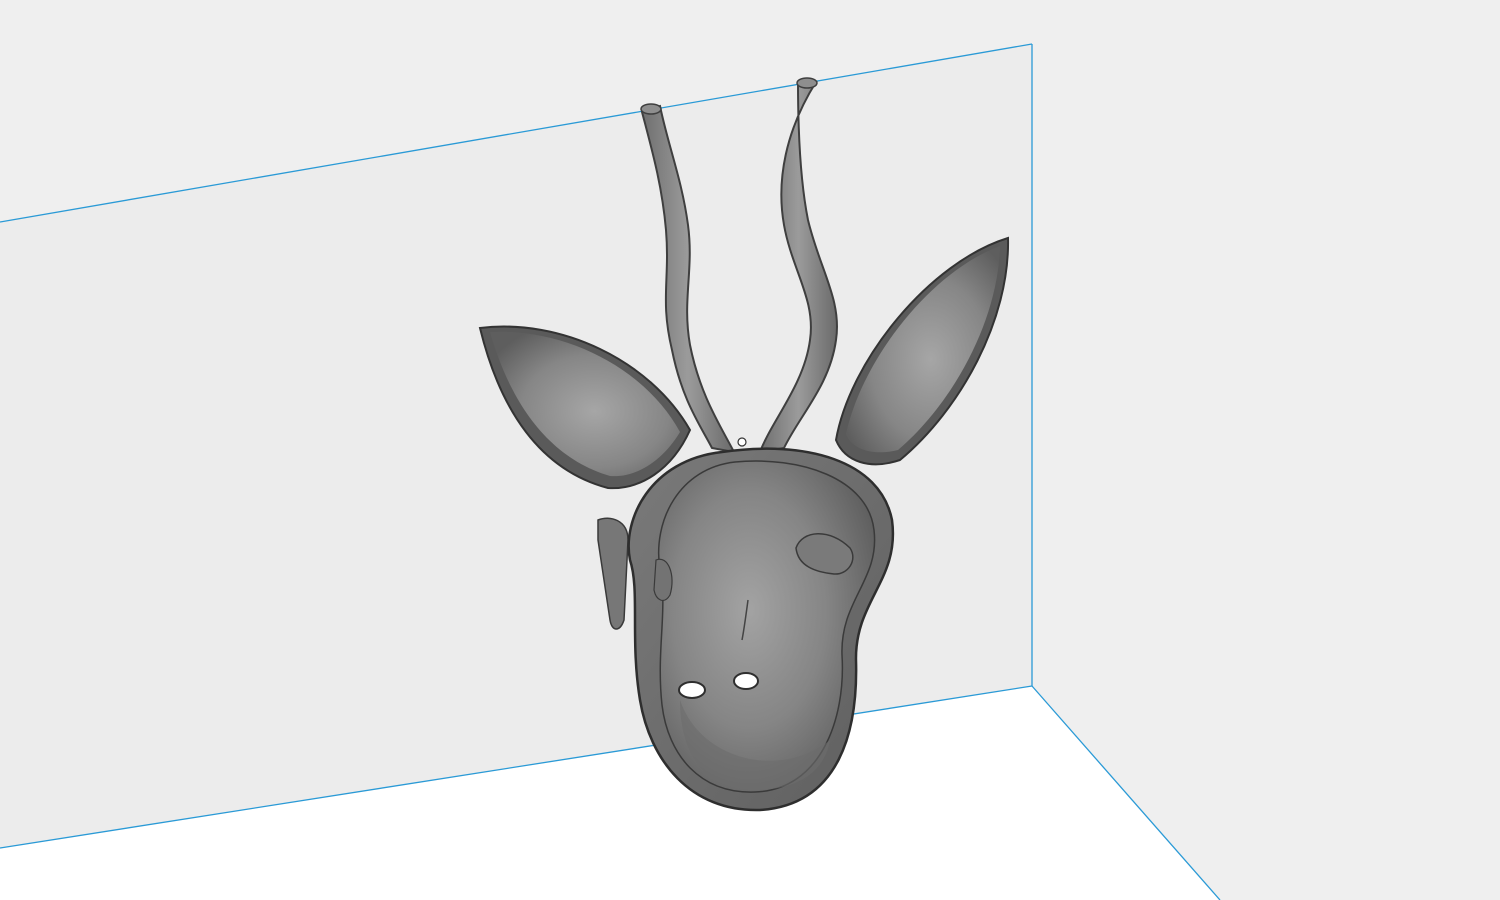 This screenshot has height=900, width=1500. What do you see at coordinates (742, 442) in the screenshot?
I see `hanging-hole` at bounding box center [742, 442].